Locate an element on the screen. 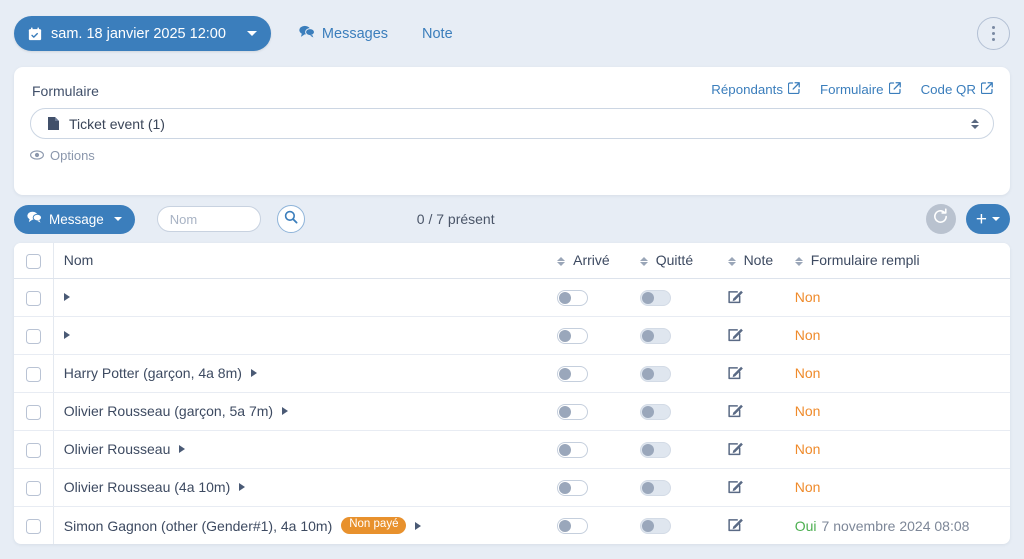 The image size is (1024, 559). form-select-value: Ticket event (1) is located at coordinates (117, 123).